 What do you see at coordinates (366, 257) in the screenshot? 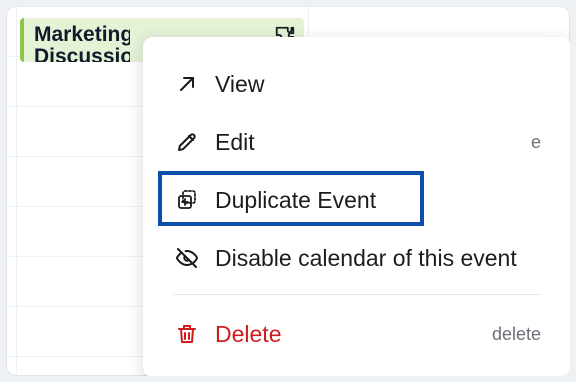
I see `disable-calendar-label: Disable calendar of this event` at bounding box center [366, 257].